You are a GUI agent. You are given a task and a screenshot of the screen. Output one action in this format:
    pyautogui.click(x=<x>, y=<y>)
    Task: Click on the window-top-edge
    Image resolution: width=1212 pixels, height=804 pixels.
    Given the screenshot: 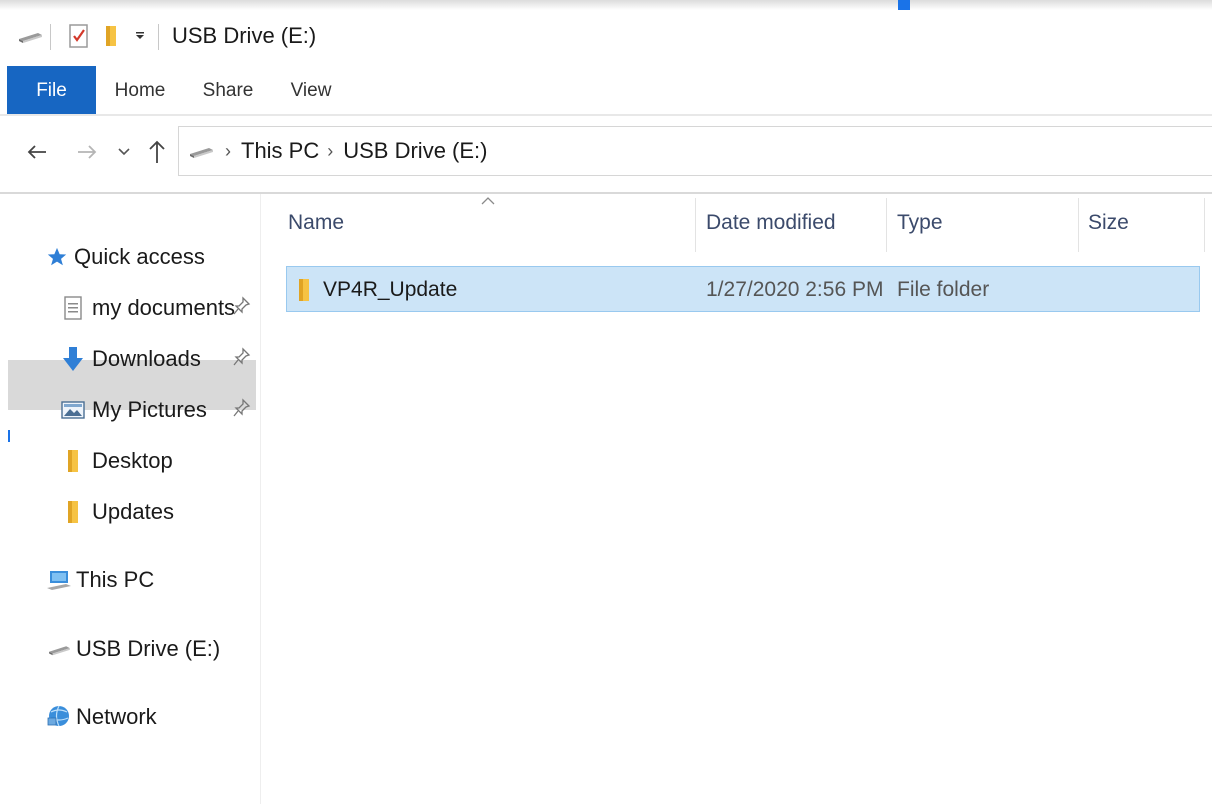 What is the action you would take?
    pyautogui.click(x=606, y=5)
    